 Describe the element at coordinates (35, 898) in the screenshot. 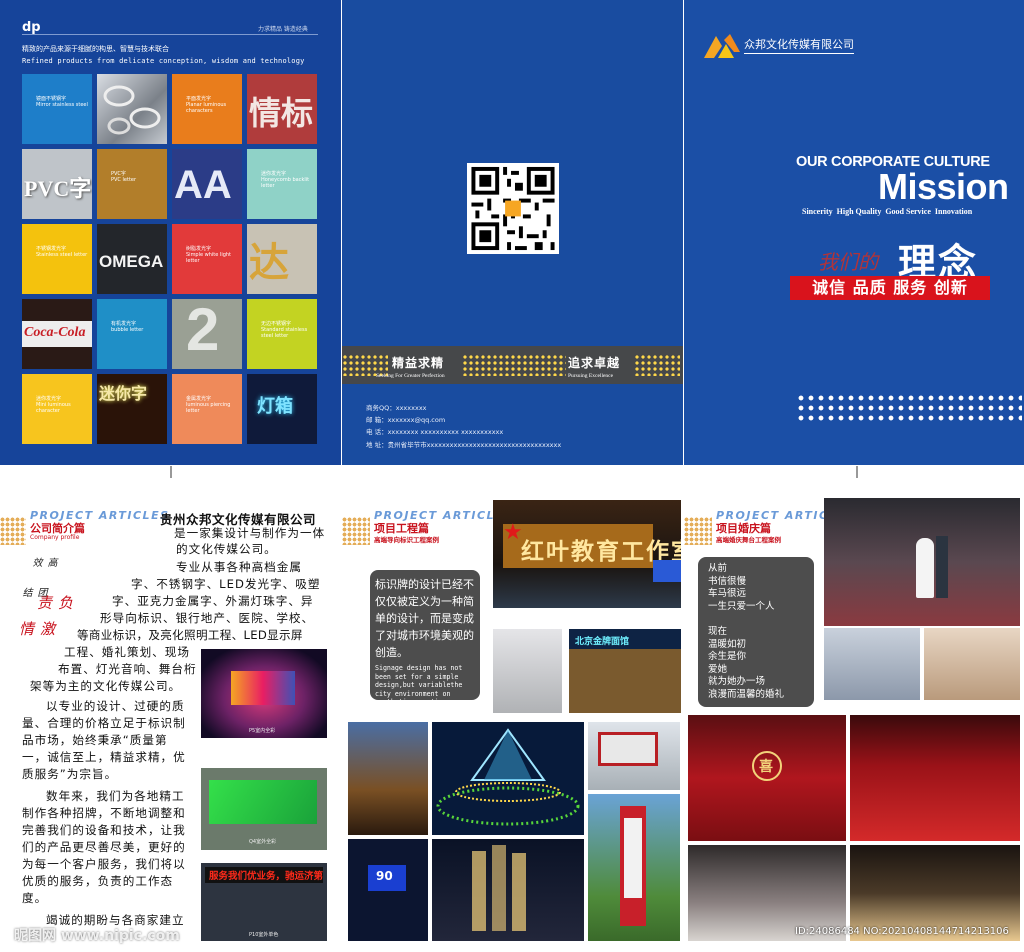

I see `paragraph-line: 度。` at that location.